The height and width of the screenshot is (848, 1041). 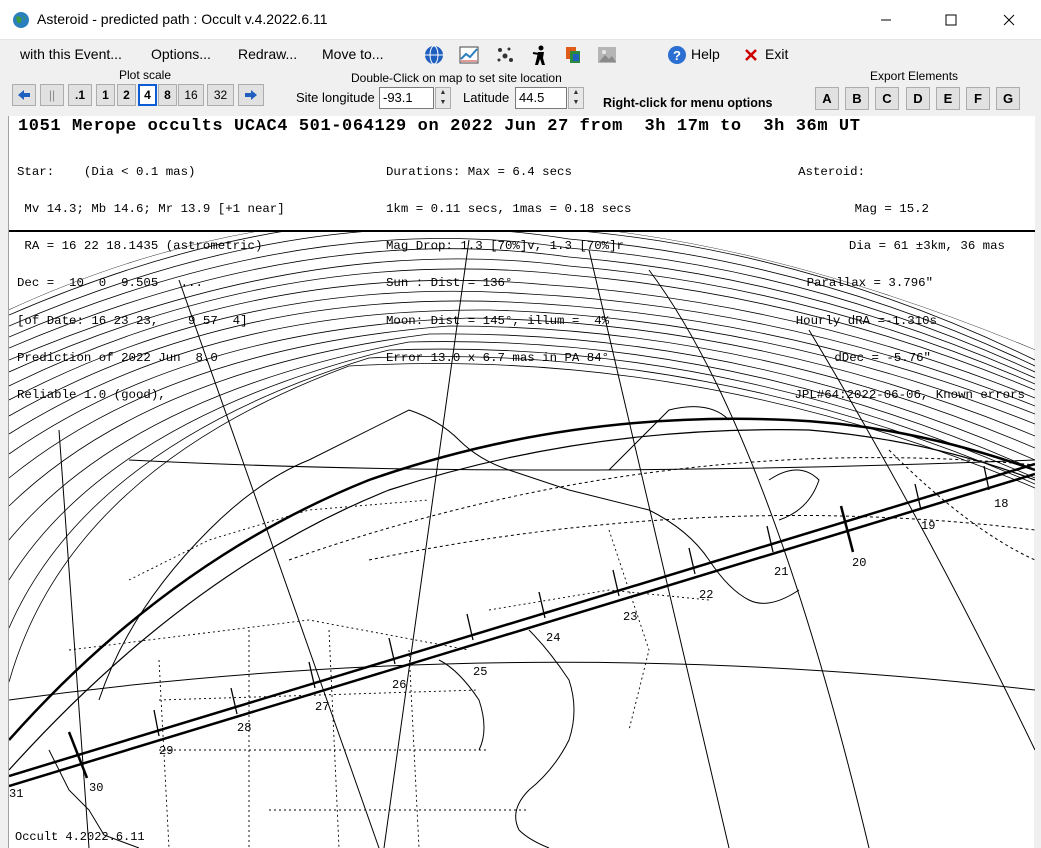 I want to click on pan-left-button, so click(x=24, y=95).